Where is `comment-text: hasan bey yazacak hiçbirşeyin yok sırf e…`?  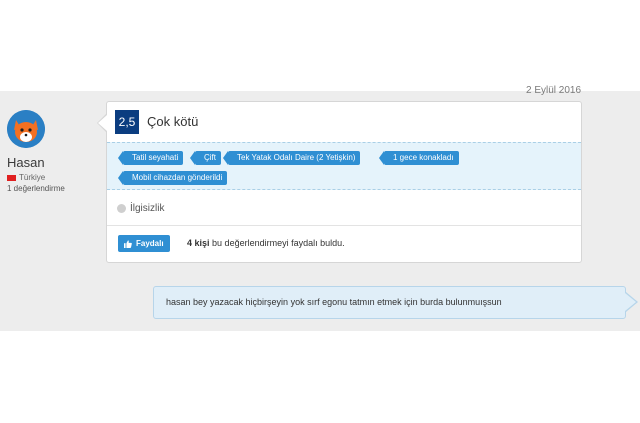 comment-text: hasan bey yazacak hiçbirşeyin yok sırf e… is located at coordinates (334, 302).